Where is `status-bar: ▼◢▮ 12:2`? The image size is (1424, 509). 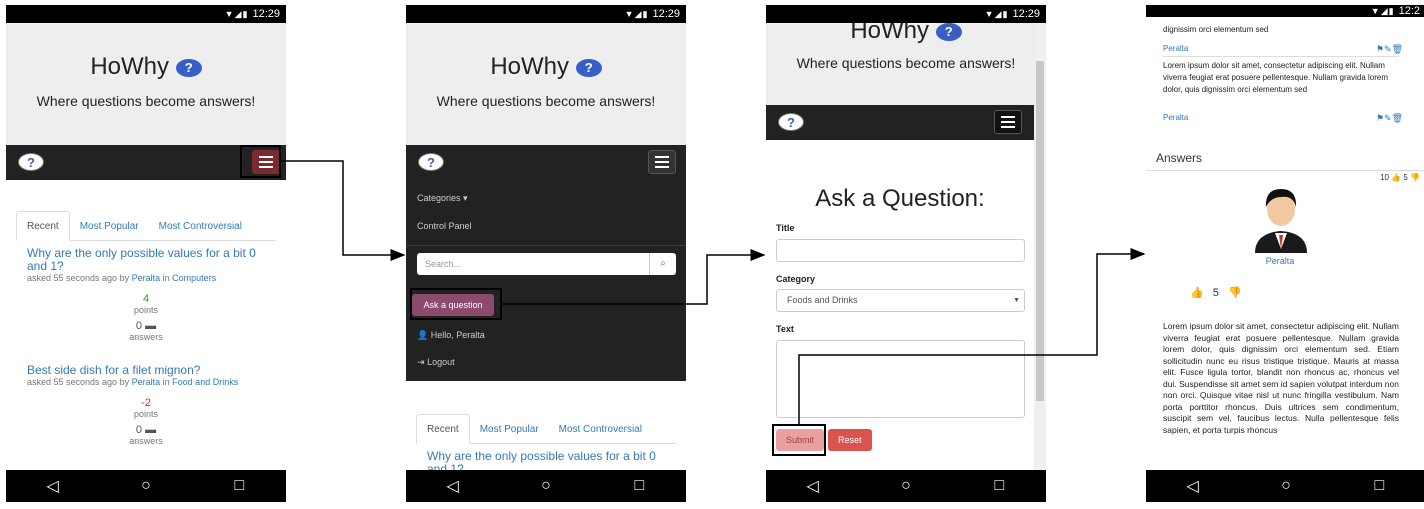 status-bar: ▼◢▮ 12:2 is located at coordinates (1285, 11).